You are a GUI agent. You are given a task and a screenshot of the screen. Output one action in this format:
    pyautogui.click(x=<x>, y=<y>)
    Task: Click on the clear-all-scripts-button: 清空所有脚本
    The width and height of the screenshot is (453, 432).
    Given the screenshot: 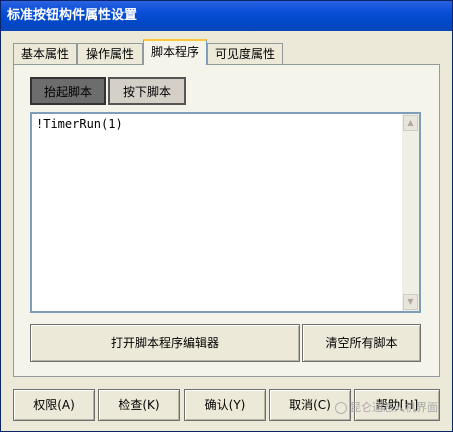 What is the action you would take?
    pyautogui.click(x=361, y=343)
    